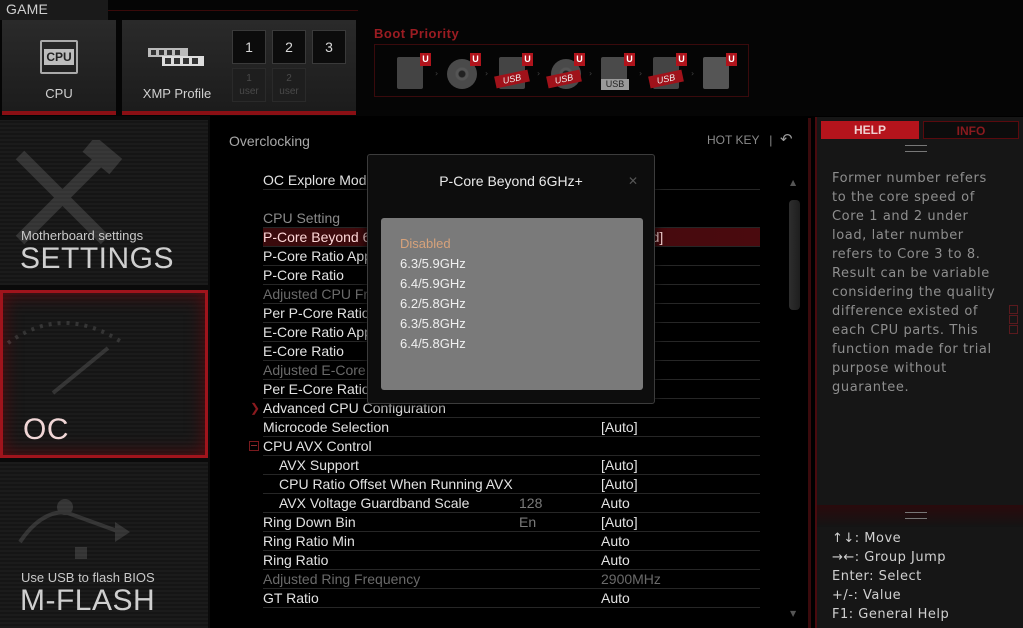  Describe the element at coordinates (786, 139) in the screenshot. I see `back-icon: ↶` at that location.